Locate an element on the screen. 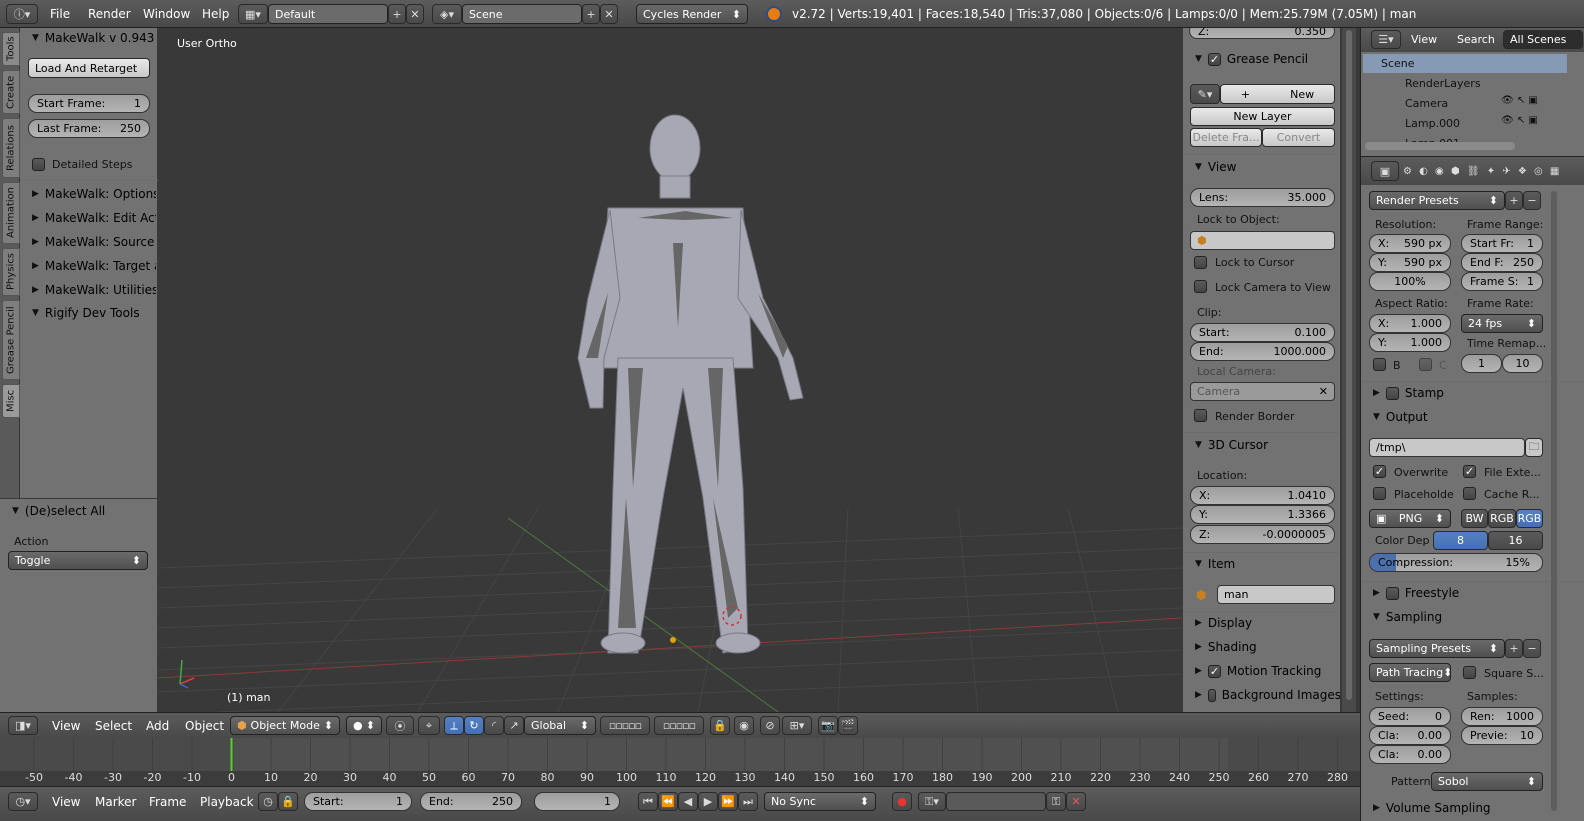 This screenshot has height=821, width=1584. add-preset-button: + is located at coordinates (1514, 200).